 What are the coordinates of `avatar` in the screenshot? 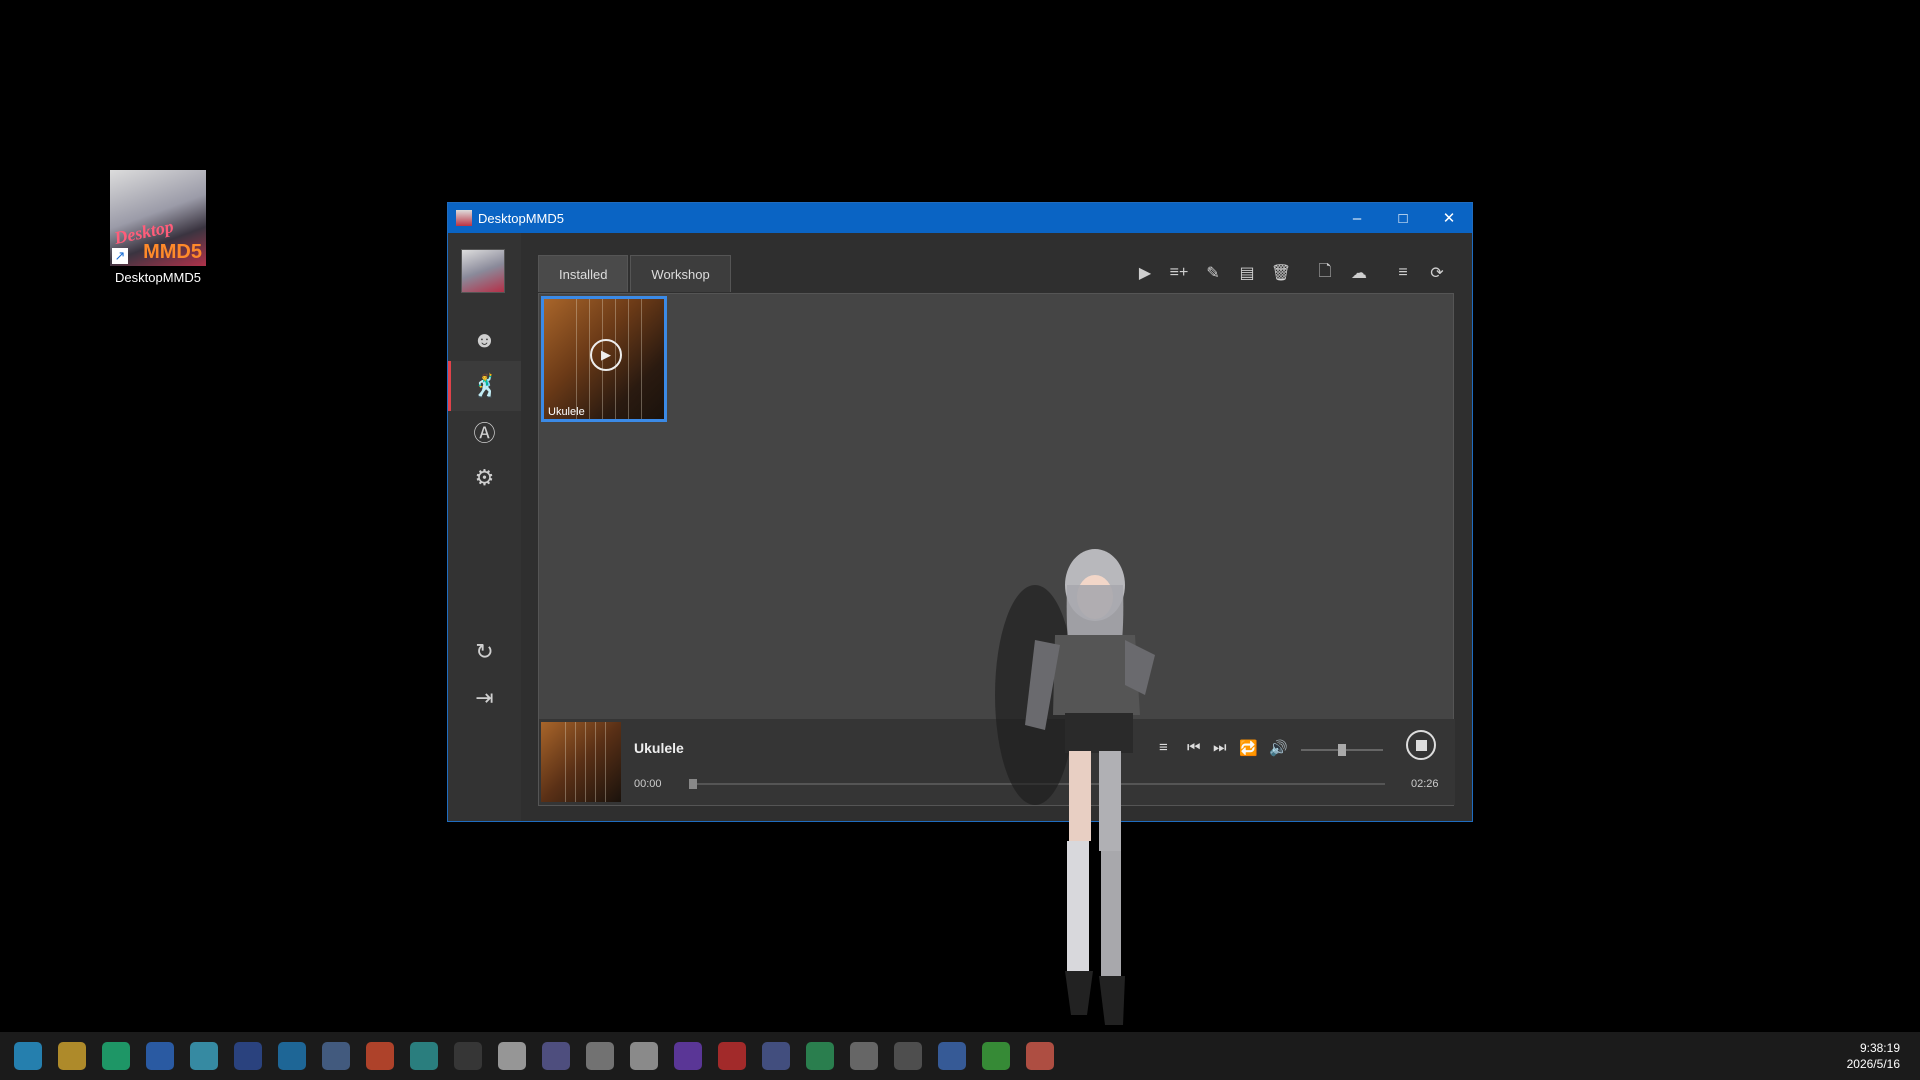 It's located at (483, 271).